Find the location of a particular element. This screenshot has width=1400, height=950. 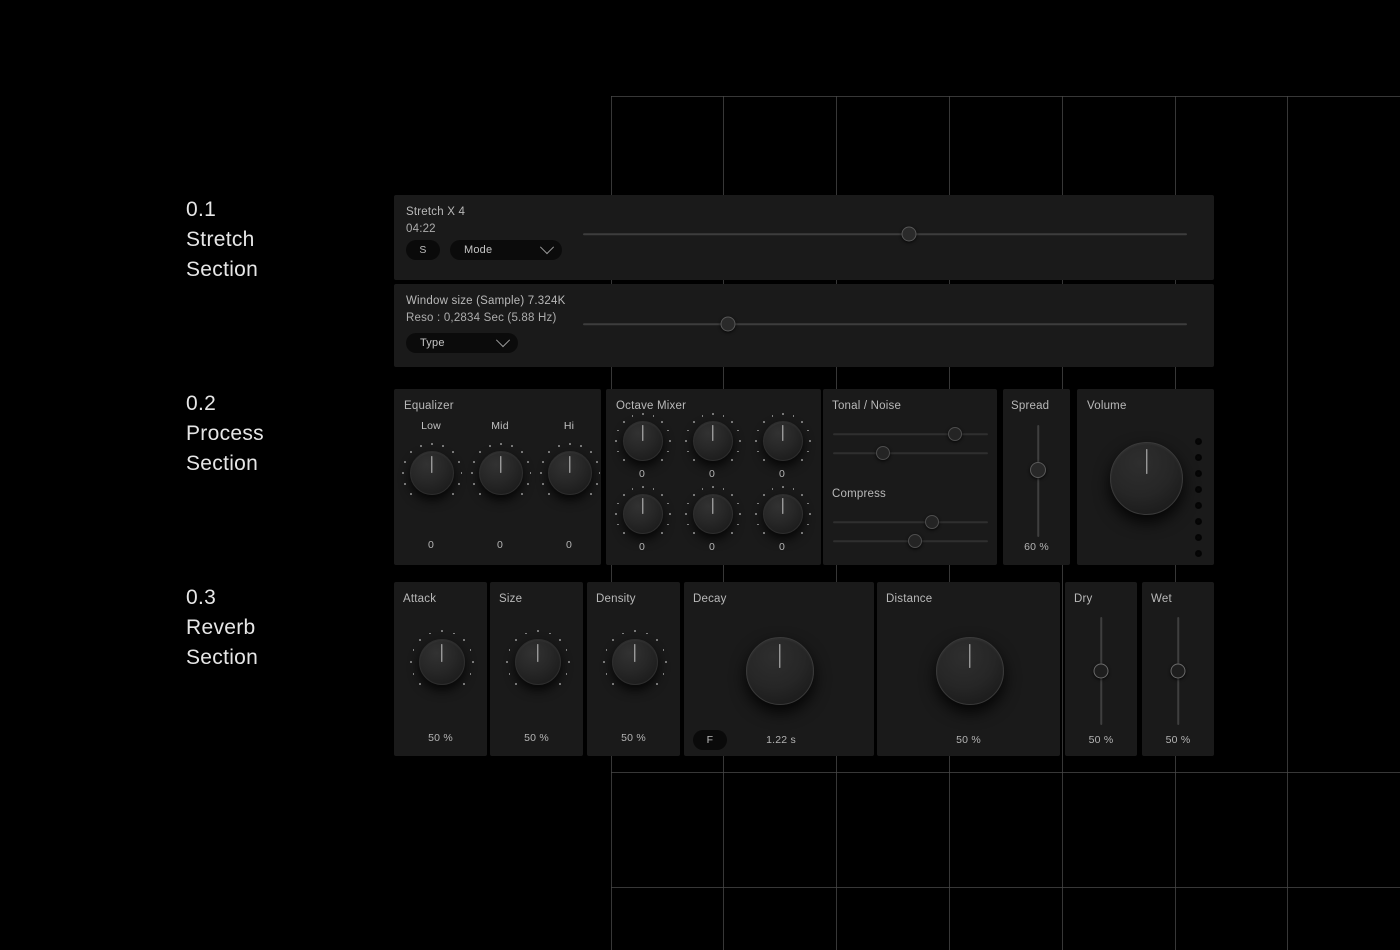

dry-slider is located at coordinates (1101, 671).